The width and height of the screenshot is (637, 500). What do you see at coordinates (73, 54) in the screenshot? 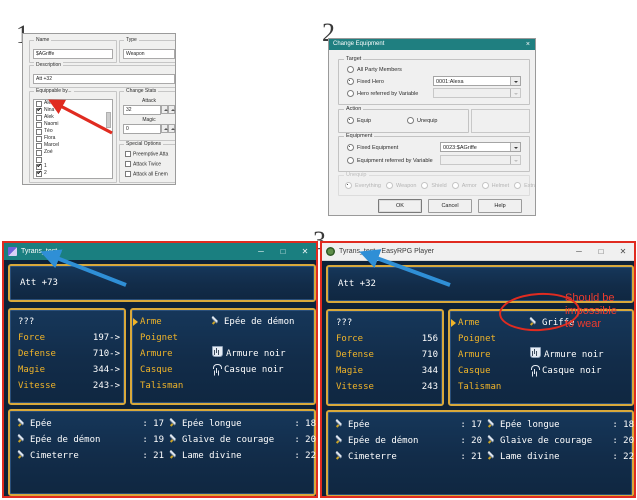
I see `name-input: $AGriffe` at bounding box center [73, 54].